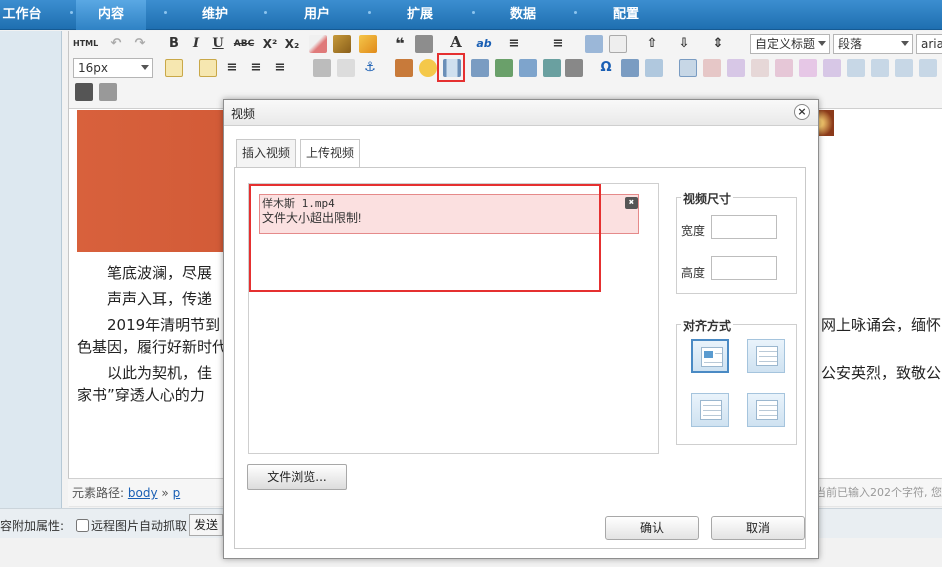  Describe the element at coordinates (684, 44) in the screenshot. I see `row-spacing-bottom-icon: ⇩` at that location.